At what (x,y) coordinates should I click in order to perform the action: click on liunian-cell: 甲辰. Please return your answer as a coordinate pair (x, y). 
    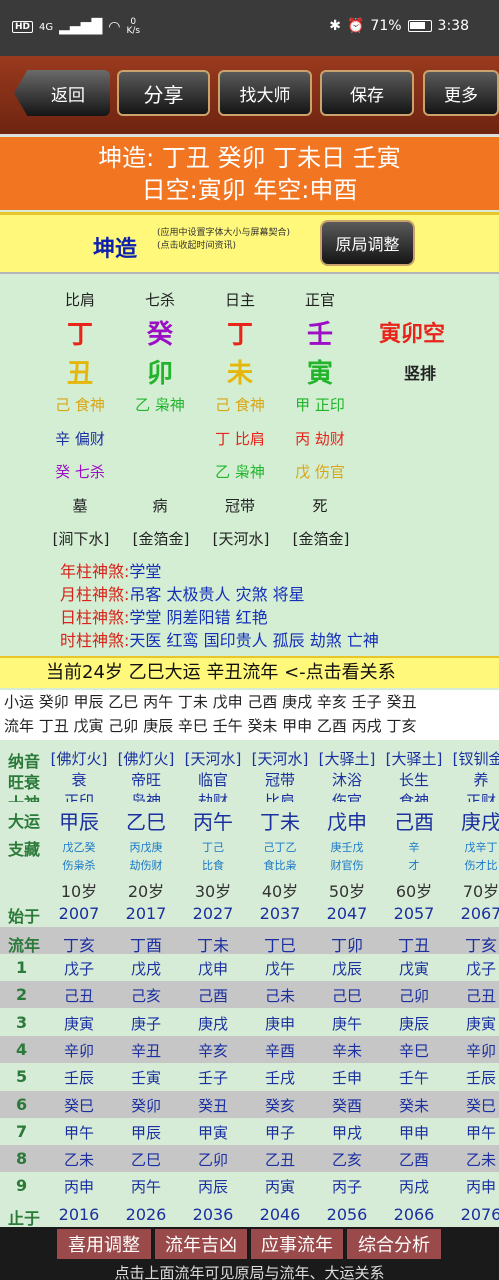
    Looking at the image, I should click on (146, 1132).